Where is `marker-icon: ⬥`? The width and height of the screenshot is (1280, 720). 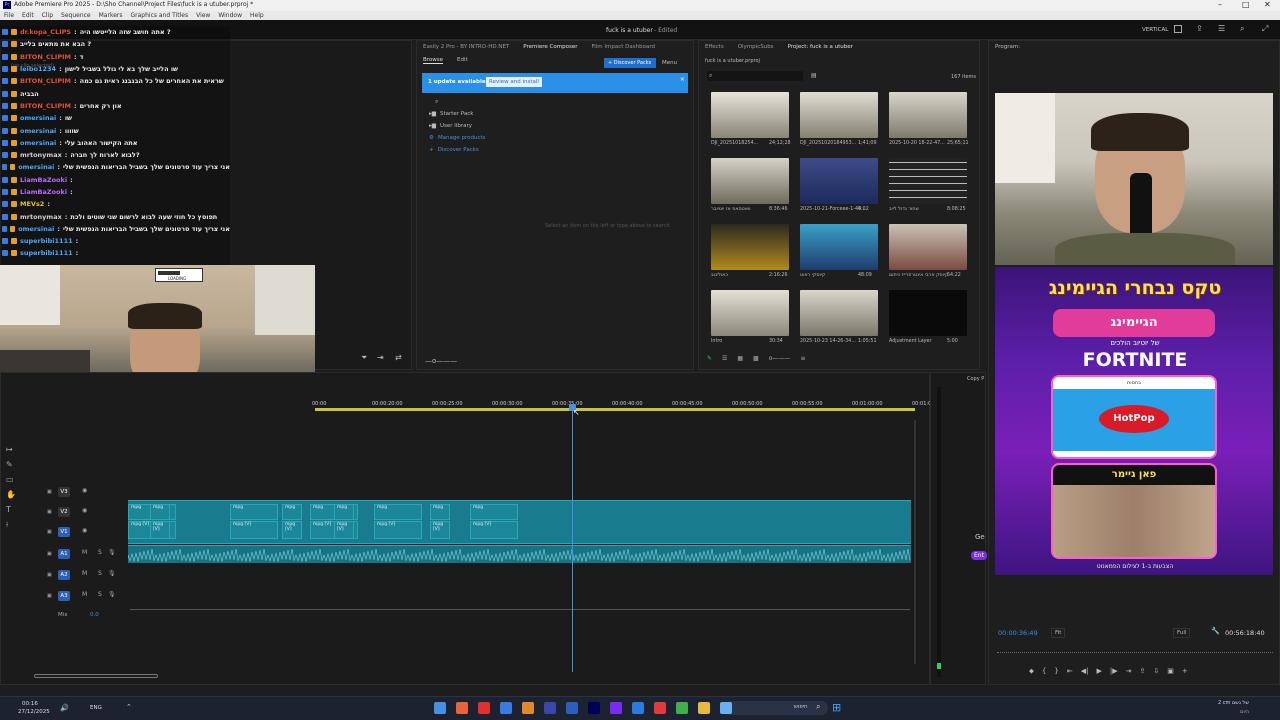 marker-icon: ⬥ is located at coordinates (1031, 672).